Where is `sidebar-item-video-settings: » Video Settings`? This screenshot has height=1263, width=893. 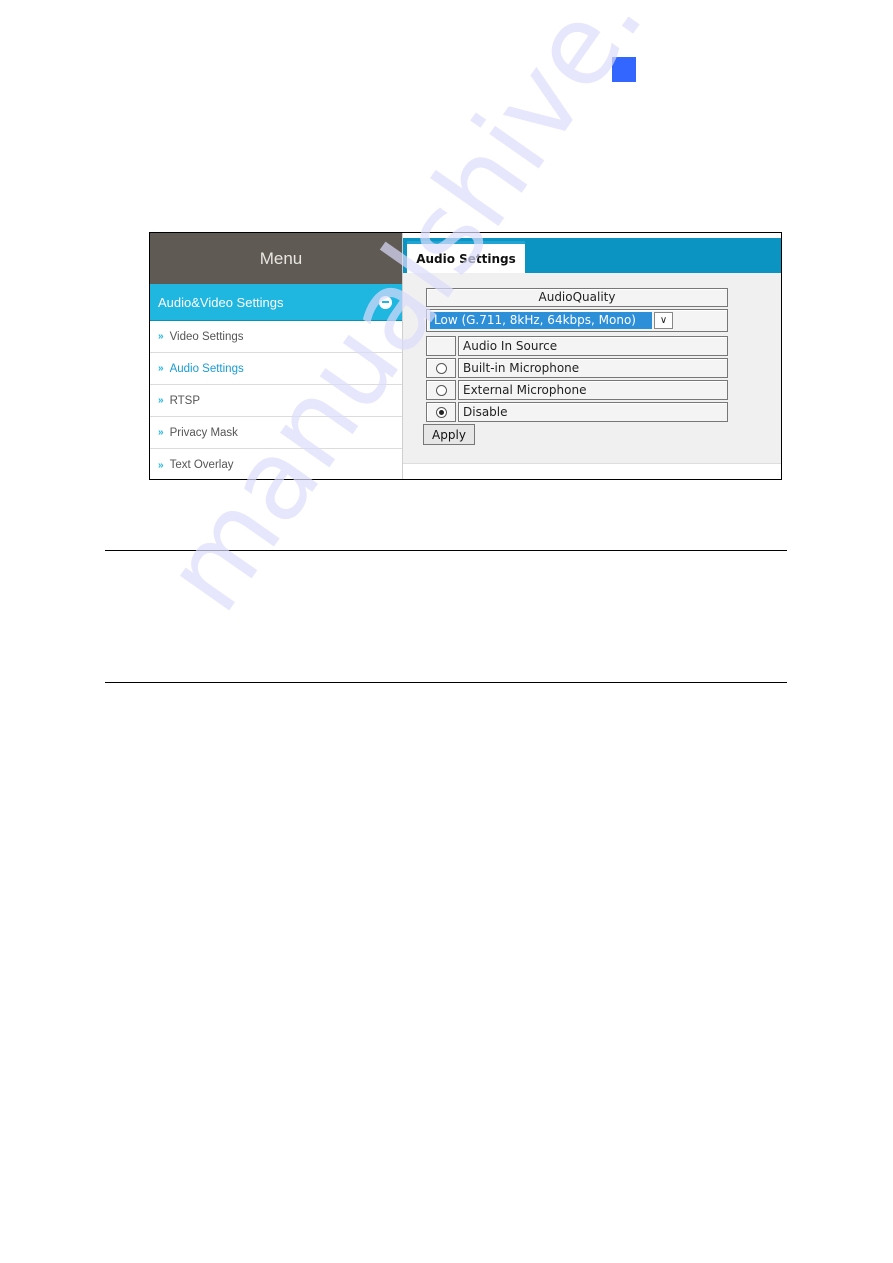 sidebar-item-video-settings: » Video Settings is located at coordinates (276, 337).